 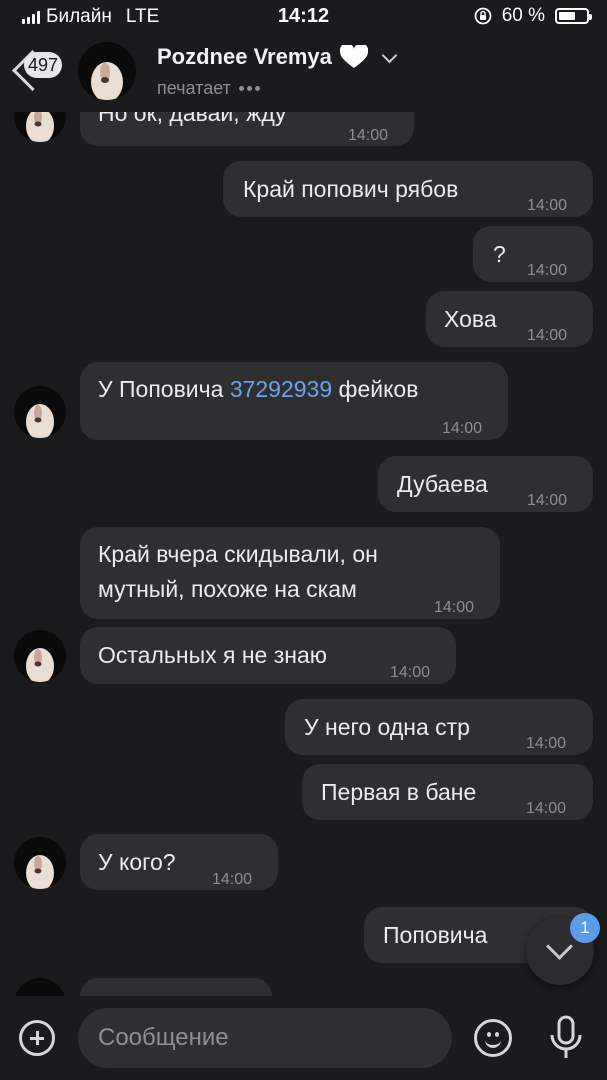 What do you see at coordinates (483, 16) in the screenshot?
I see `orientation-lock-icon` at bounding box center [483, 16].